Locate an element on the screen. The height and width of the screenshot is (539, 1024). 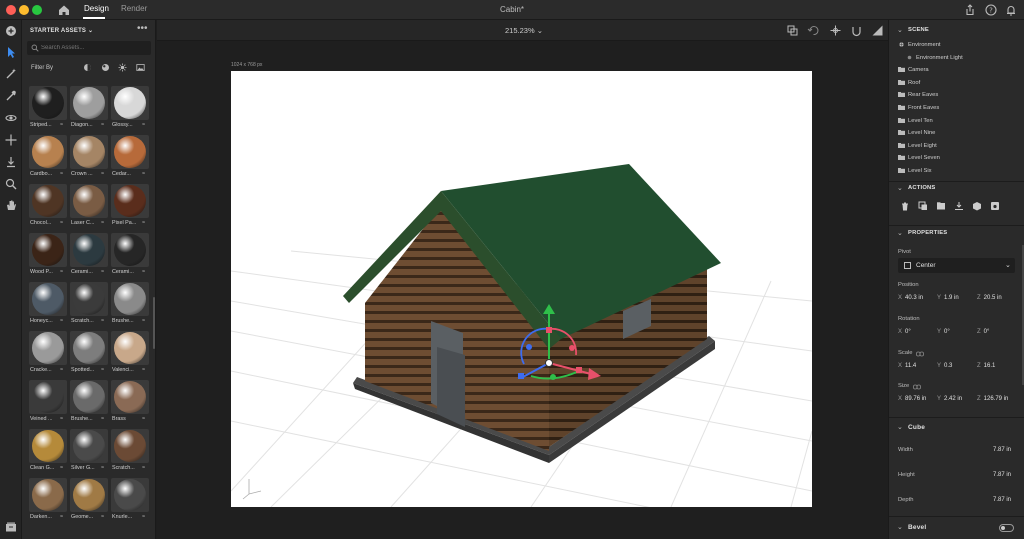
cube-depth-field: 7.87 in is located at coordinates (992, 500).